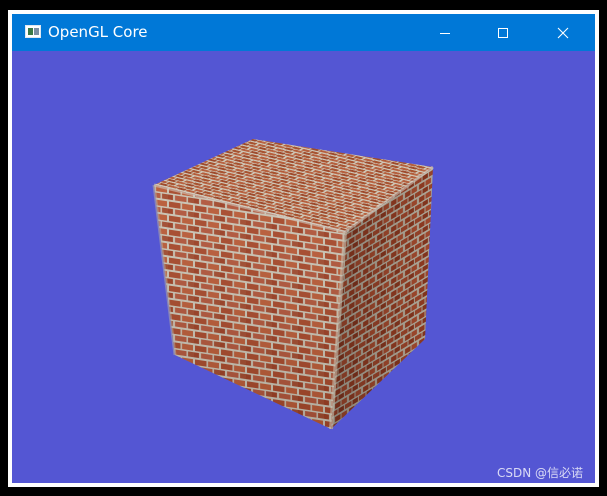  I want to click on close-icon, so click(563, 32).